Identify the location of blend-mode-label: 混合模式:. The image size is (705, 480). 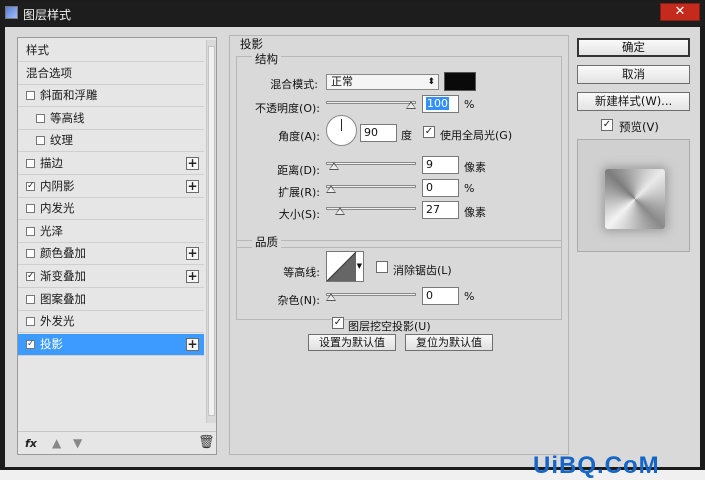
(294, 84).